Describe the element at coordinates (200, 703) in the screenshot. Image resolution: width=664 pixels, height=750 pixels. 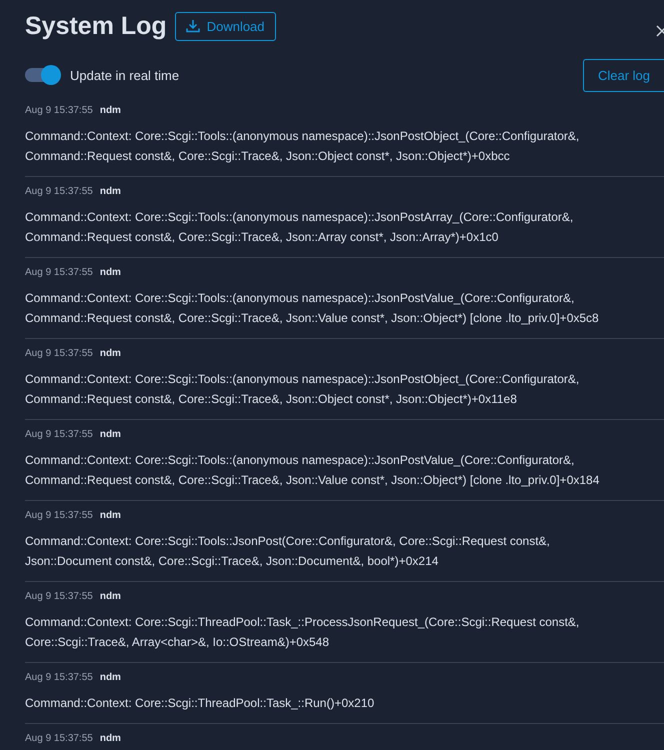
I see `log-message: Command::Context: Core::Scgi::ThreadPool::Task_::Run()+0x210` at that location.